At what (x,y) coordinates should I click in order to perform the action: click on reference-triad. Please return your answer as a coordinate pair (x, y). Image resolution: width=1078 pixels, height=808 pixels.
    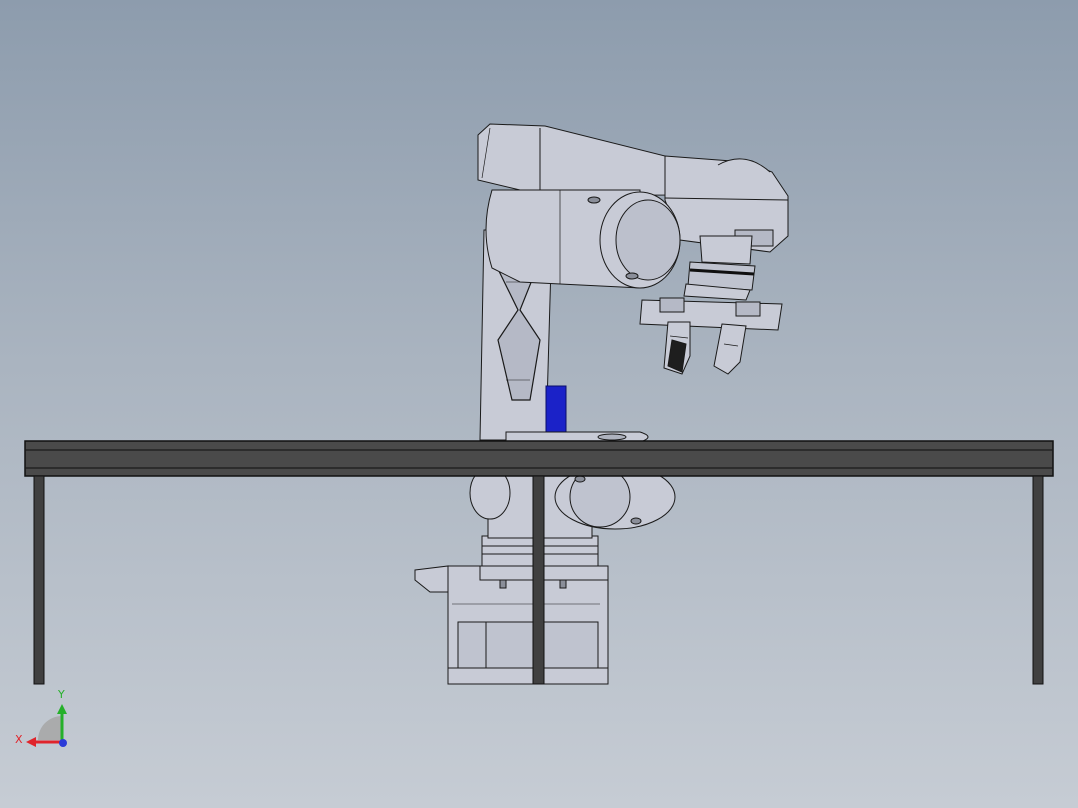
    Looking at the image, I should click on (46, 725).